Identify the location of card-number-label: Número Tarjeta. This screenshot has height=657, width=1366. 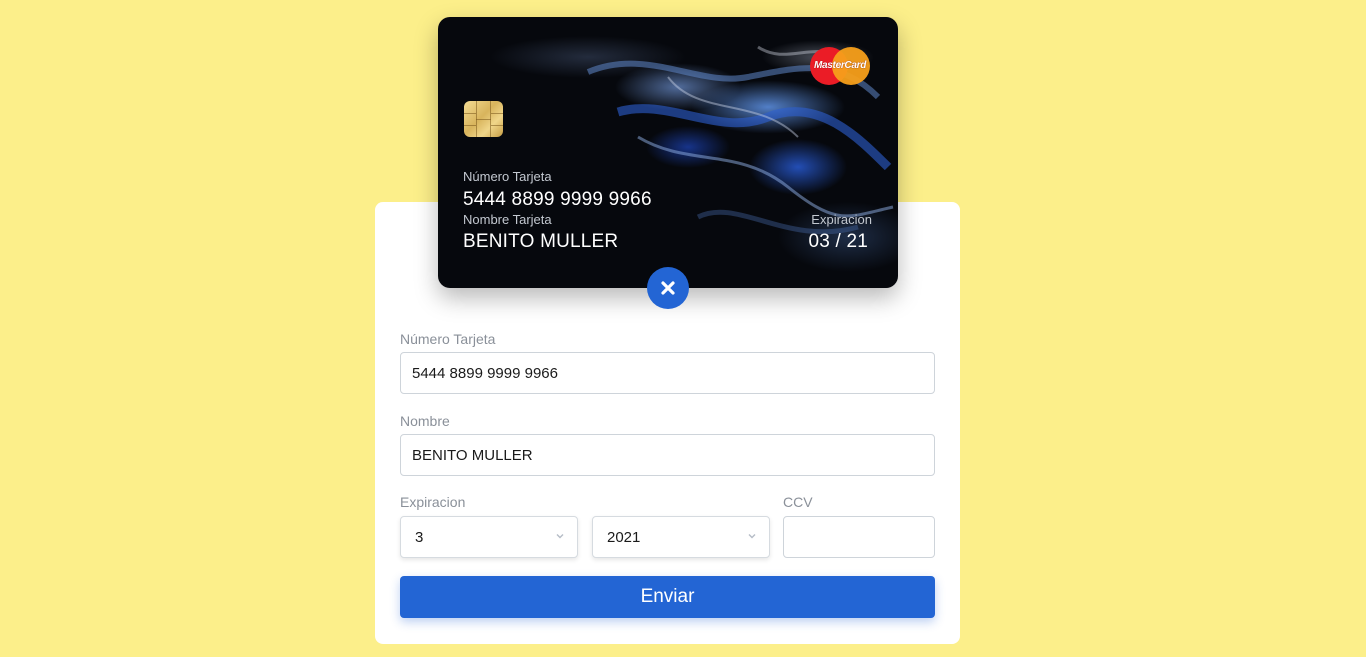
(507, 176).